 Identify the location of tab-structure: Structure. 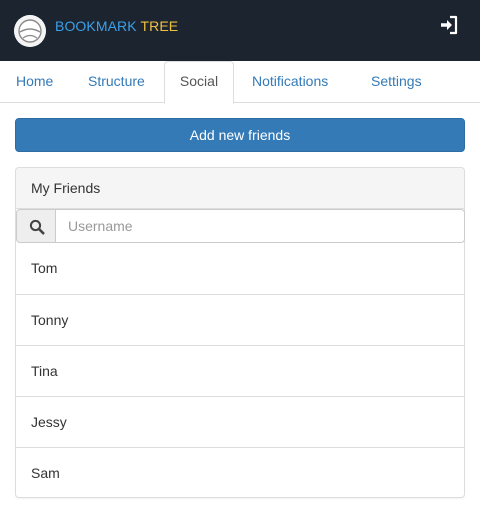
(116, 82).